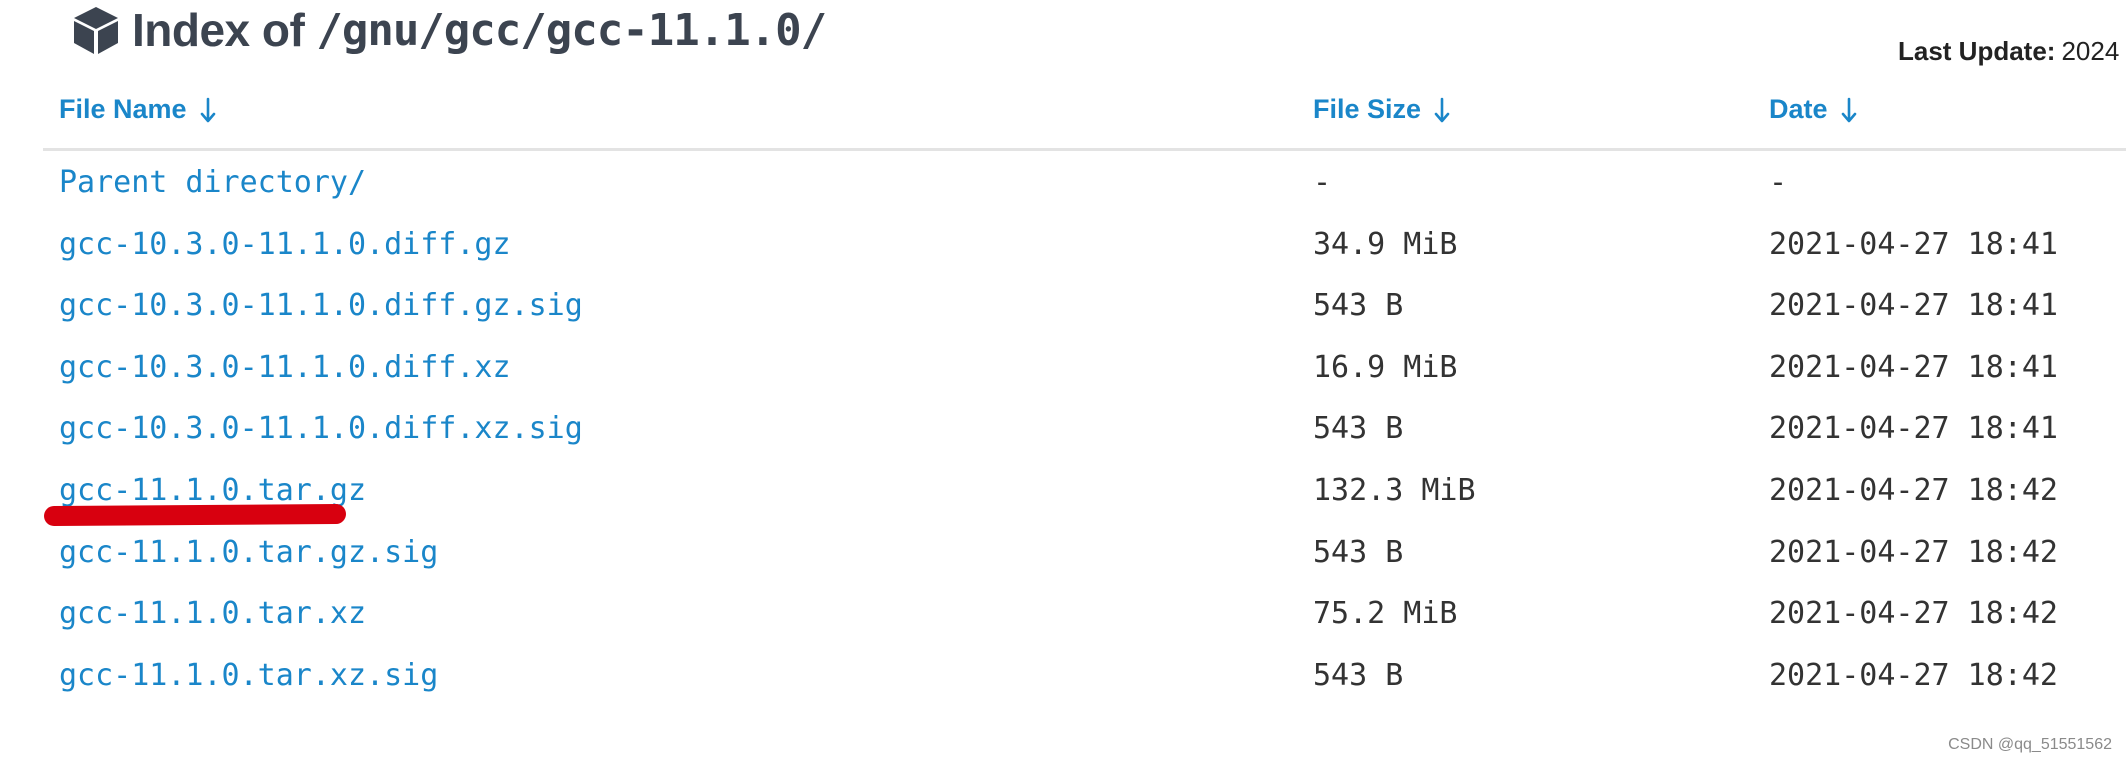  Describe the element at coordinates (321, 305) in the screenshot. I see `file-link: gcc-10.3.0-11.1.0.diff.gz.sig` at that location.